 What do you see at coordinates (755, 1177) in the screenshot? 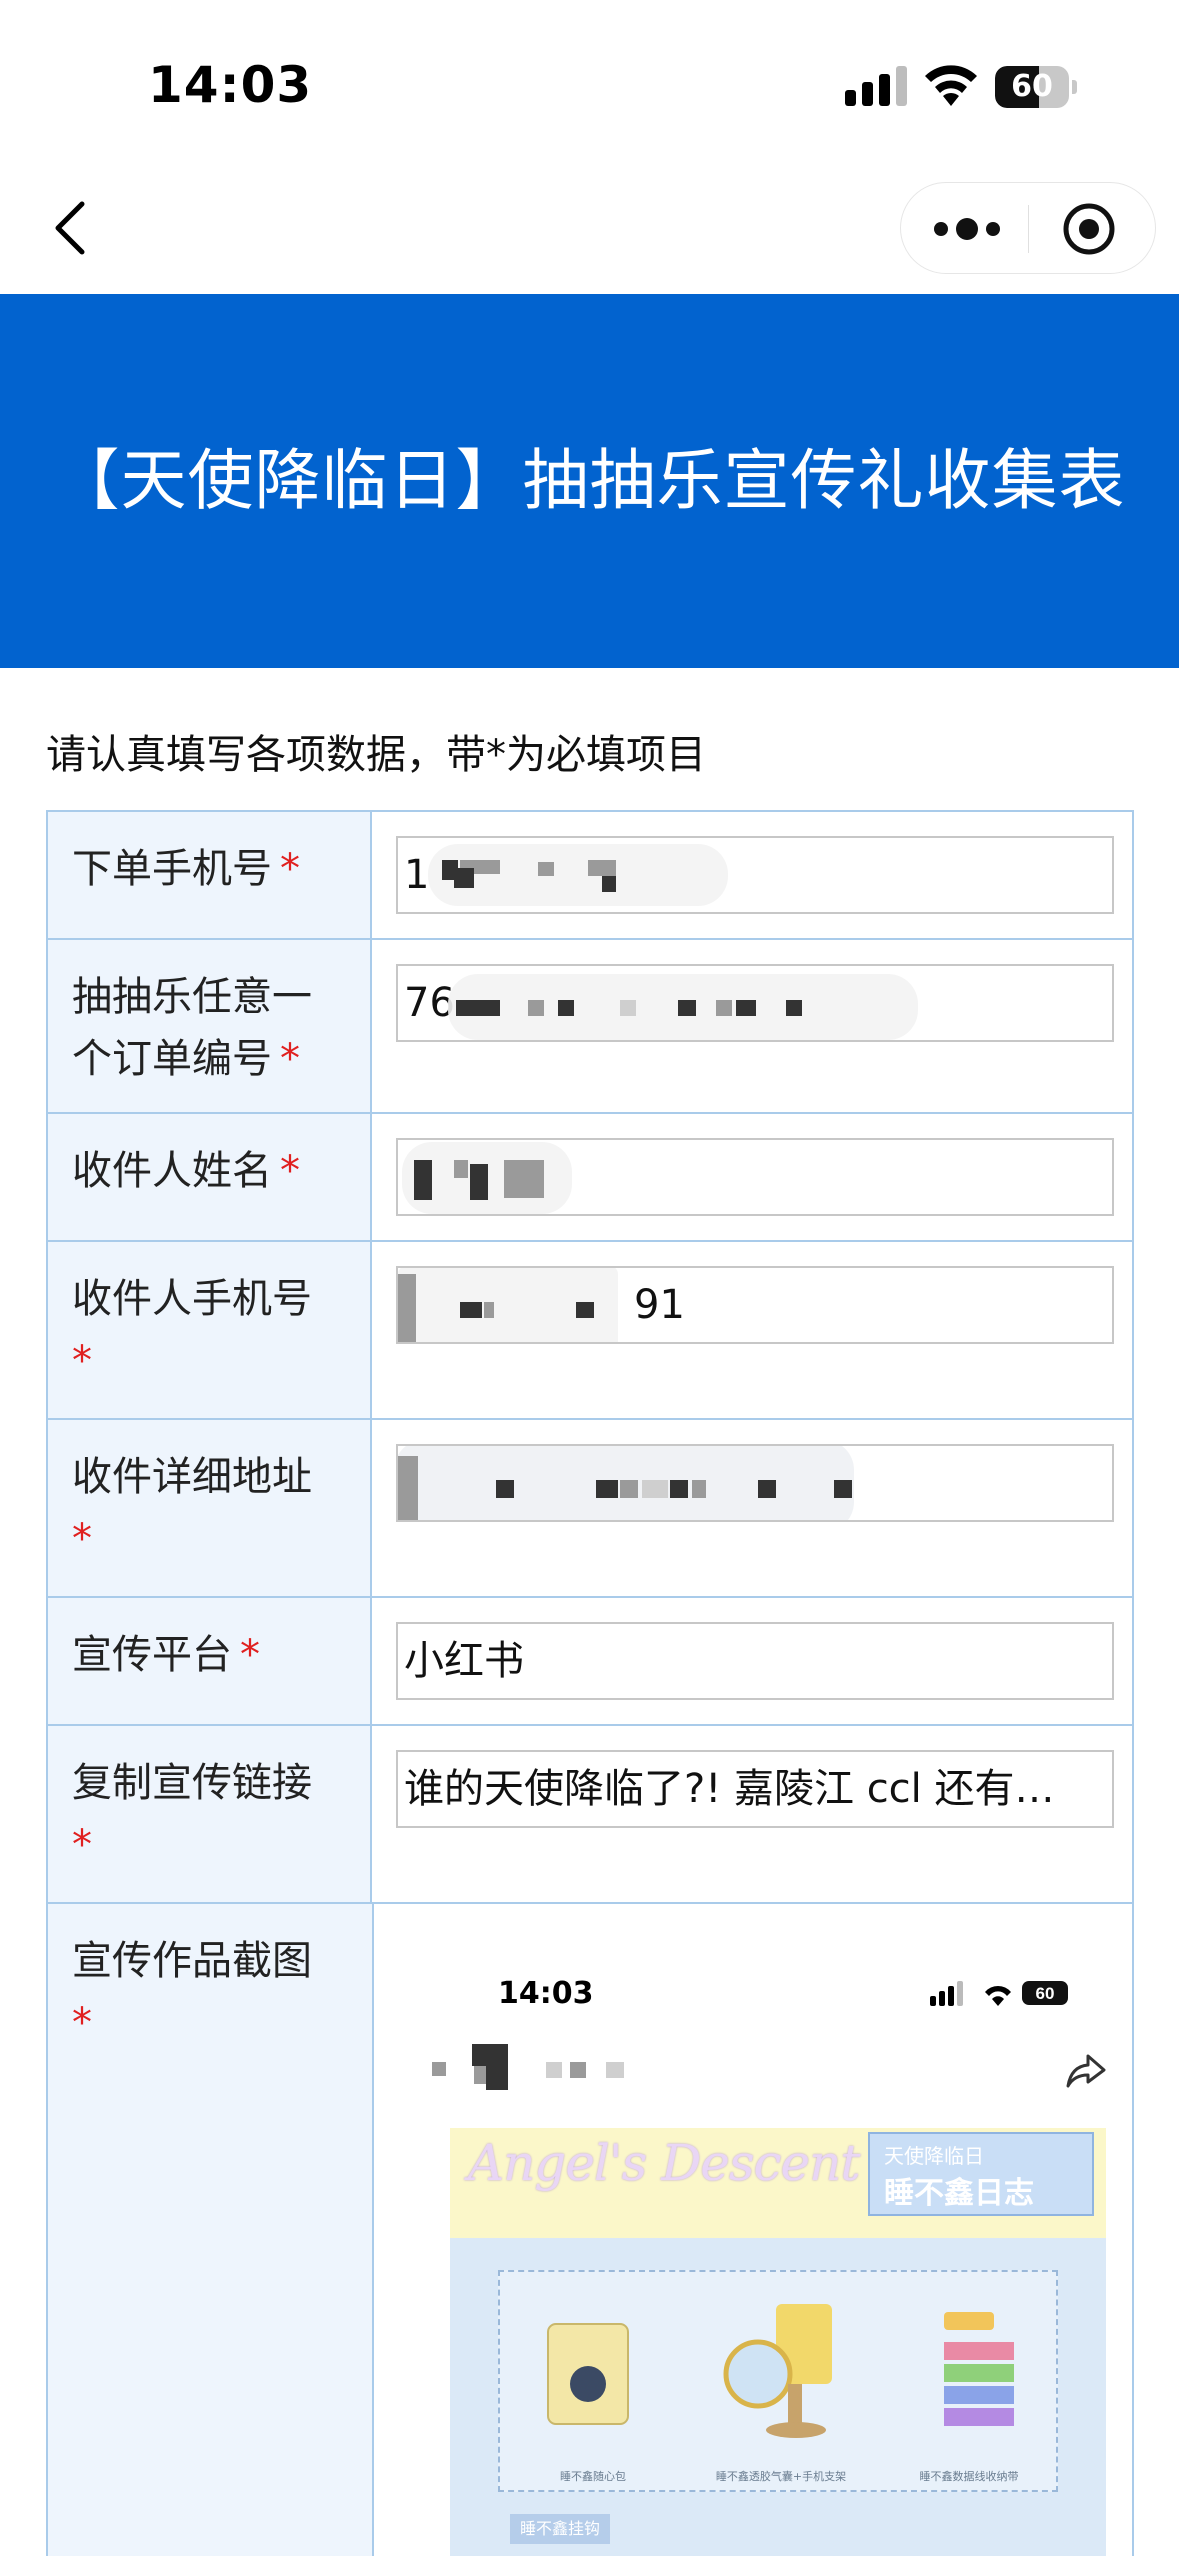
I see `recipient-name-input` at bounding box center [755, 1177].